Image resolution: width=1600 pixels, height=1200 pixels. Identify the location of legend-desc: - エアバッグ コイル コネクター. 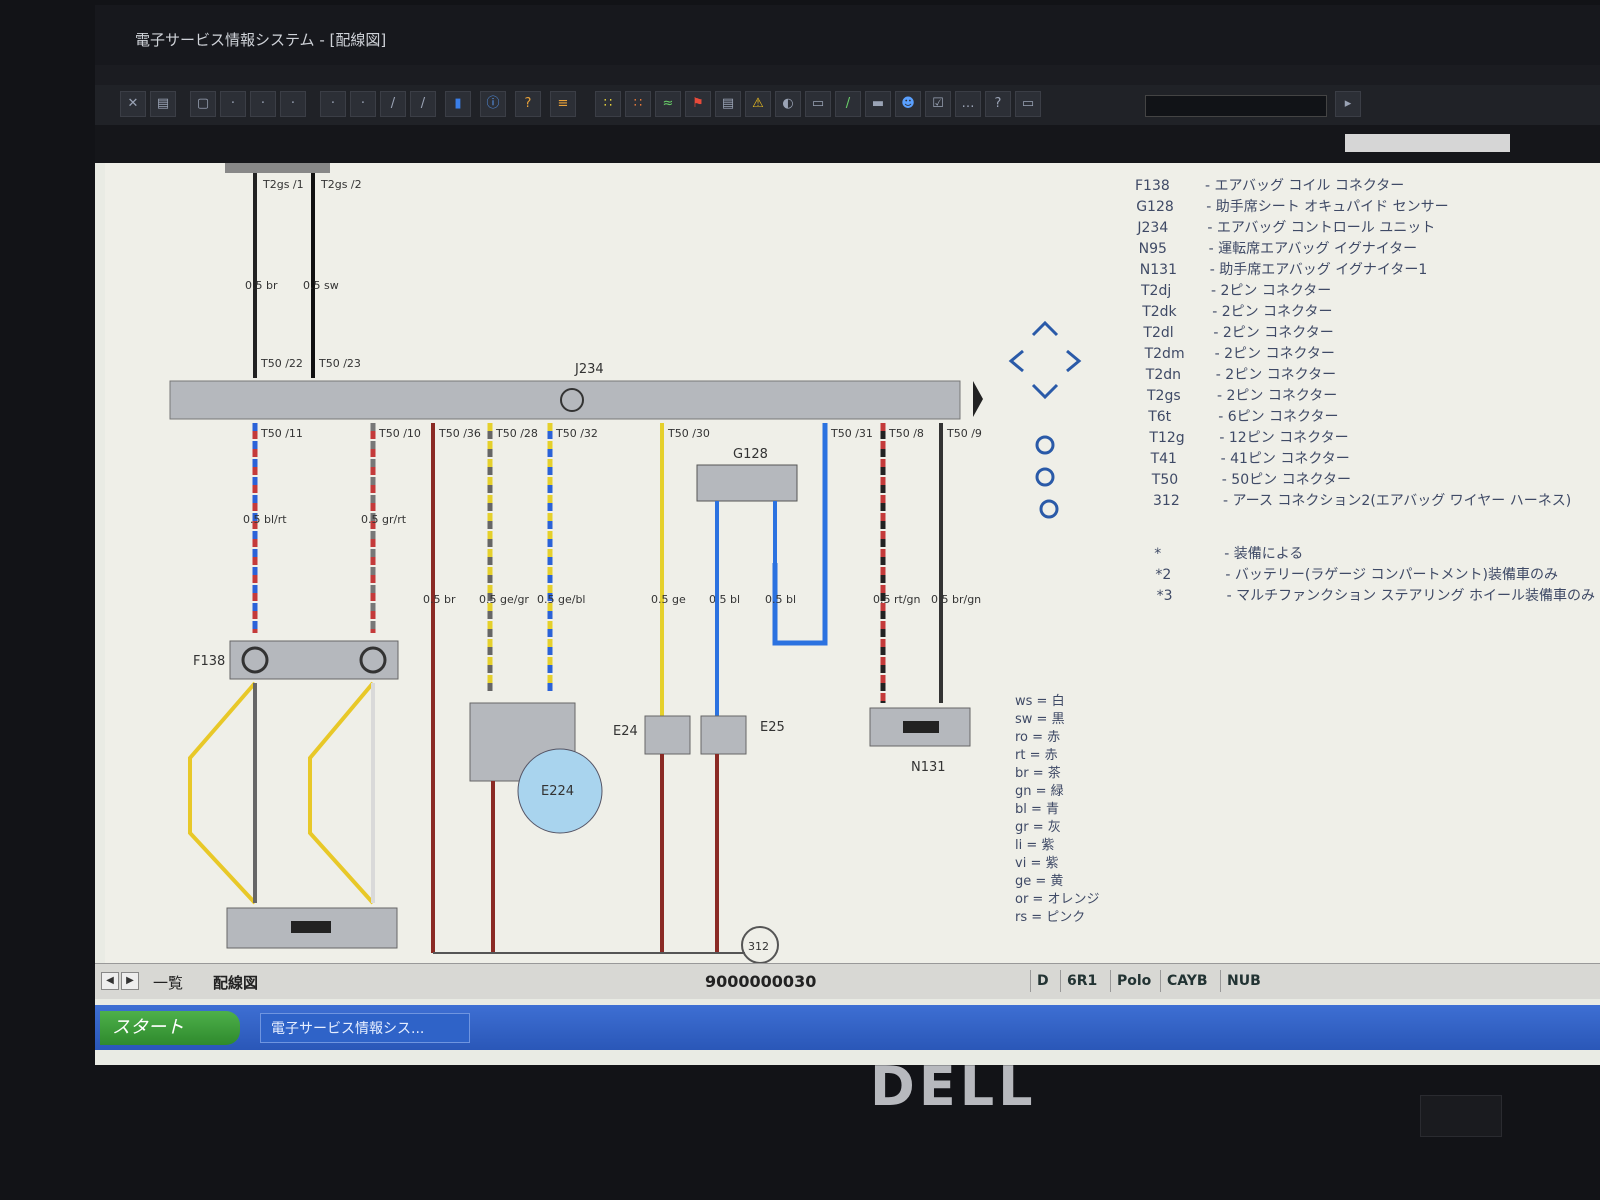
(1305, 186).